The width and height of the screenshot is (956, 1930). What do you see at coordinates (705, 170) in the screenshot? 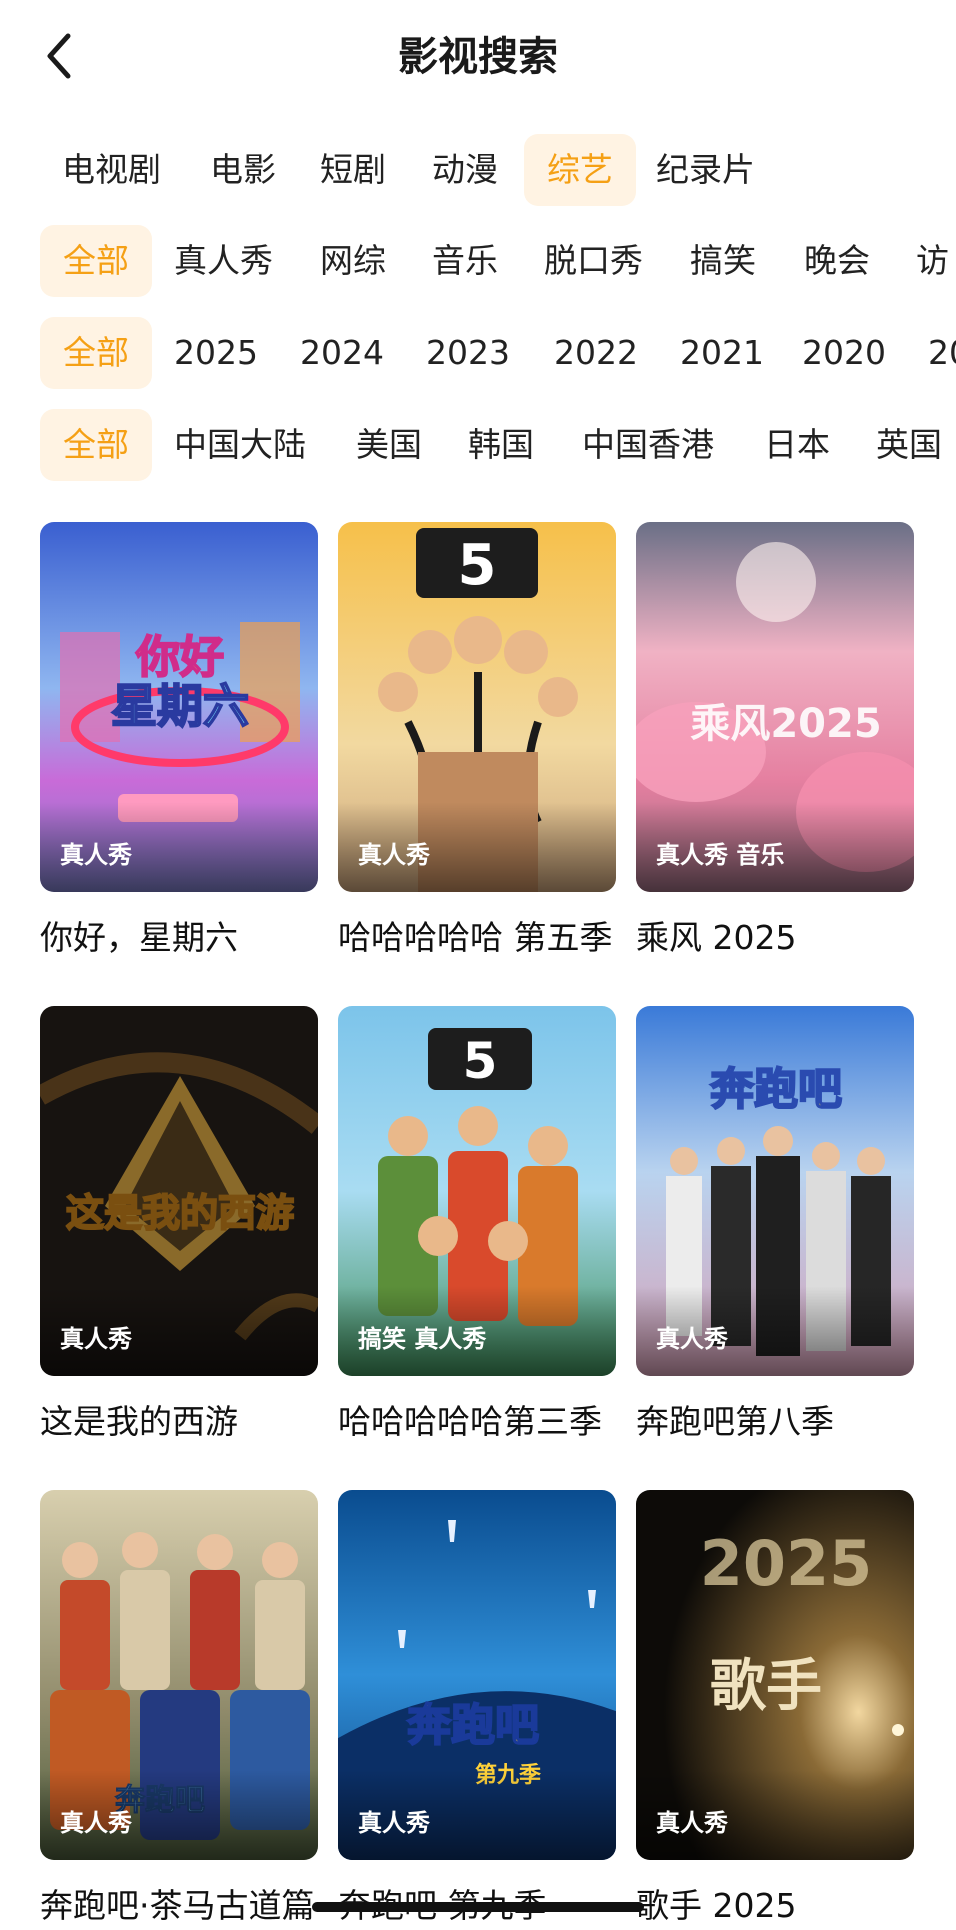
I see `tab-documentary: 纪录片` at bounding box center [705, 170].